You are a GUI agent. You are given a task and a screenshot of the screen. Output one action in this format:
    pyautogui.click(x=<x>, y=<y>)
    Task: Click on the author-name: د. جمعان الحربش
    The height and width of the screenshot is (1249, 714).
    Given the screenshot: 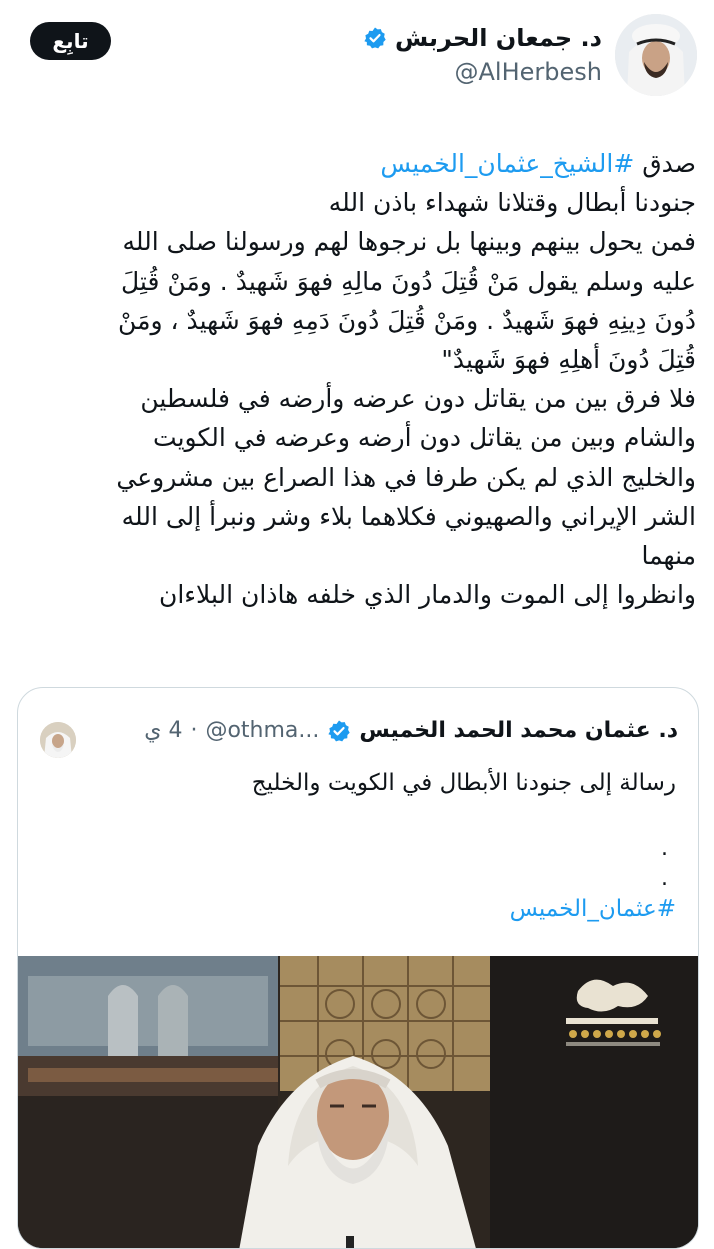 What is the action you would take?
    pyautogui.click(x=498, y=38)
    